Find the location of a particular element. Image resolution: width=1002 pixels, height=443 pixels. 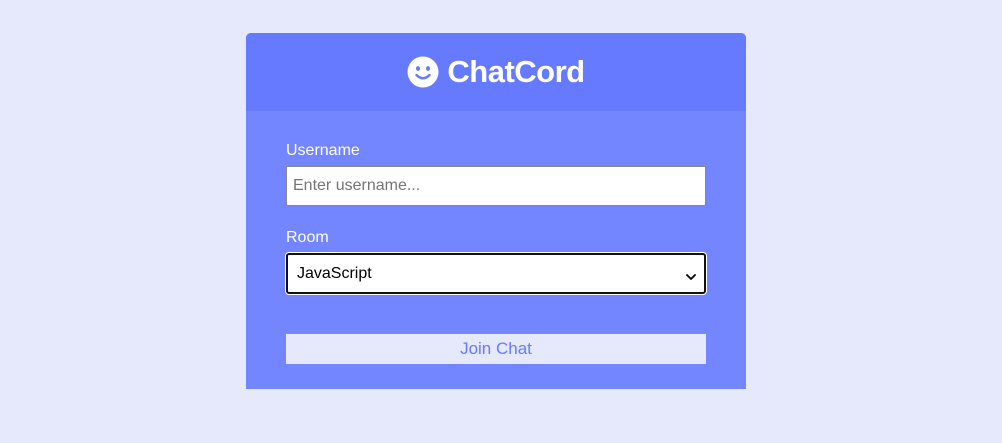

room-select-value: JavaScript is located at coordinates (334, 273).